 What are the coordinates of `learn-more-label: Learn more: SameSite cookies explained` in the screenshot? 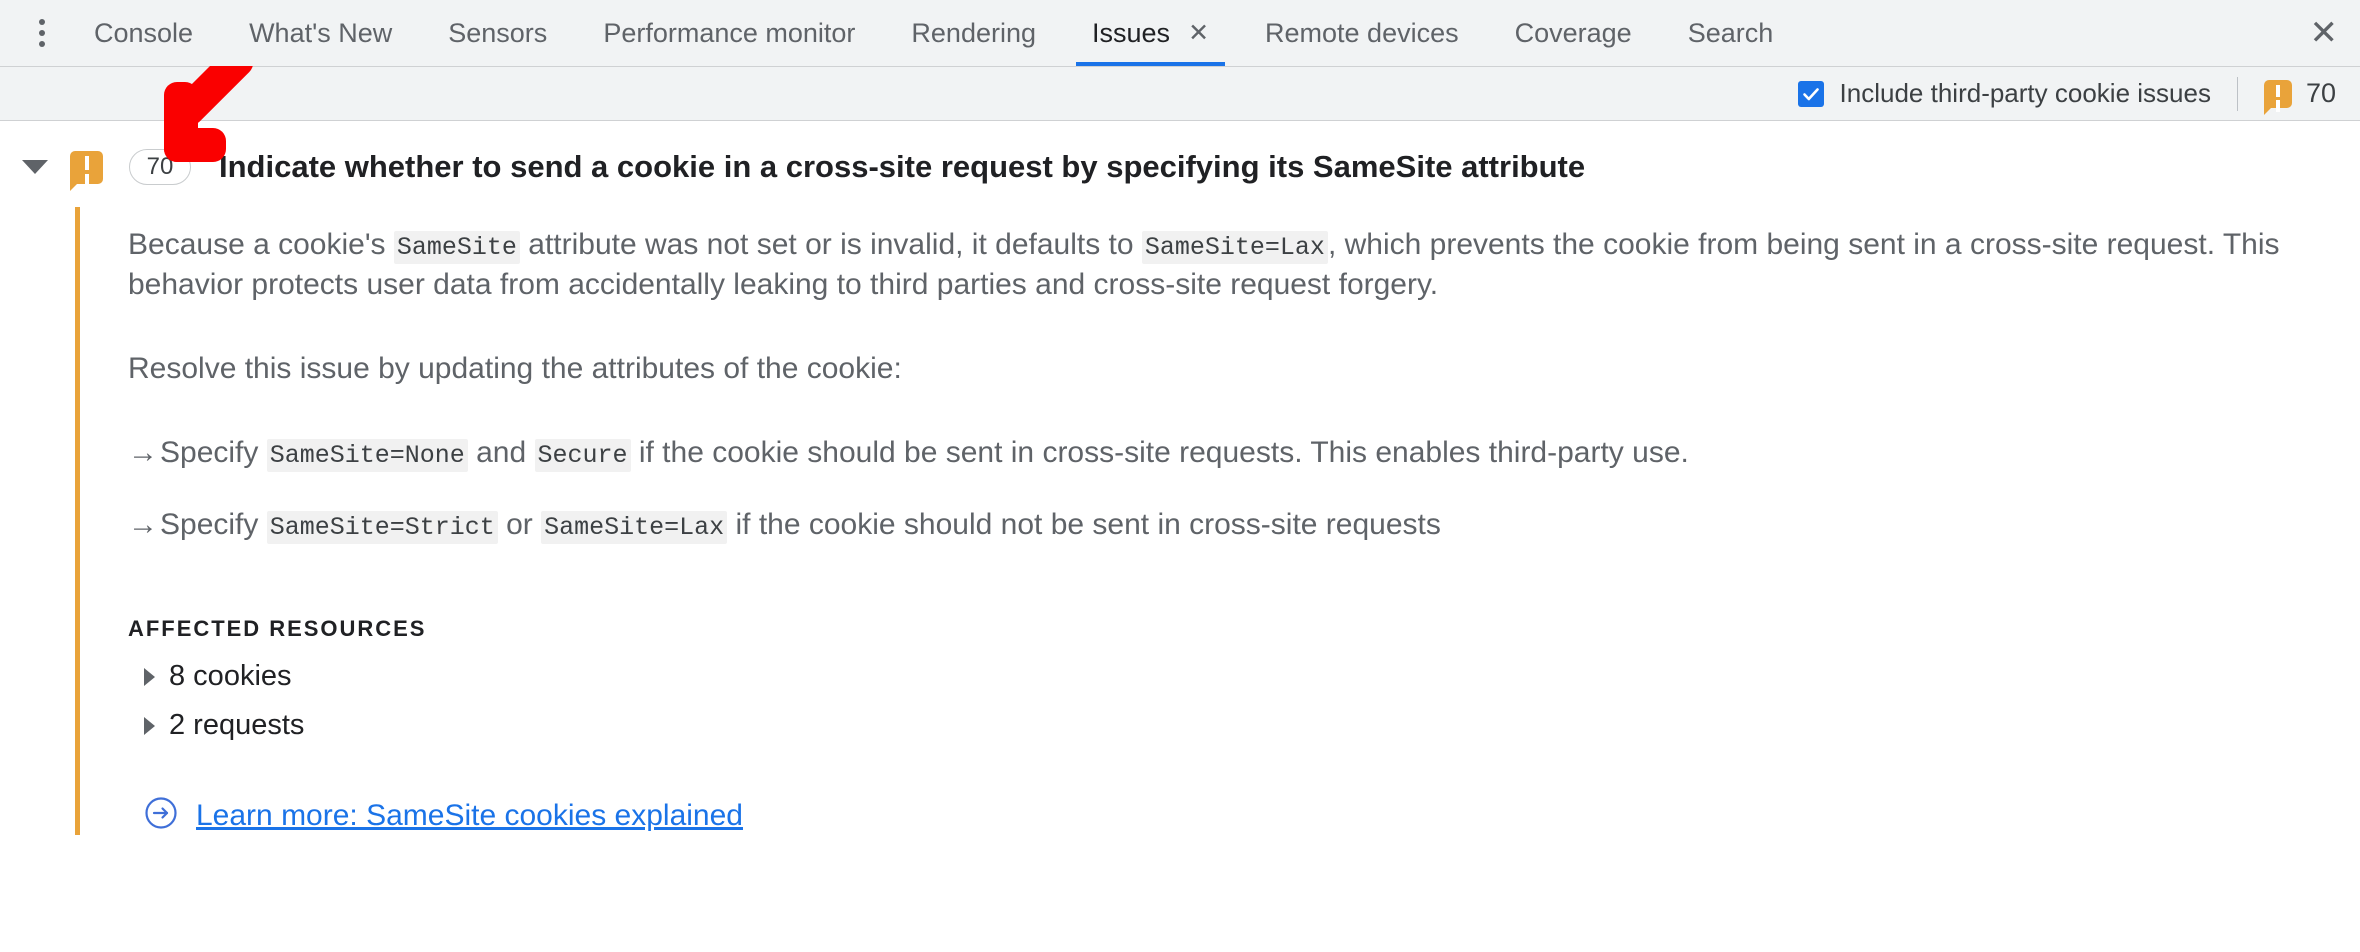 It's located at (469, 816).